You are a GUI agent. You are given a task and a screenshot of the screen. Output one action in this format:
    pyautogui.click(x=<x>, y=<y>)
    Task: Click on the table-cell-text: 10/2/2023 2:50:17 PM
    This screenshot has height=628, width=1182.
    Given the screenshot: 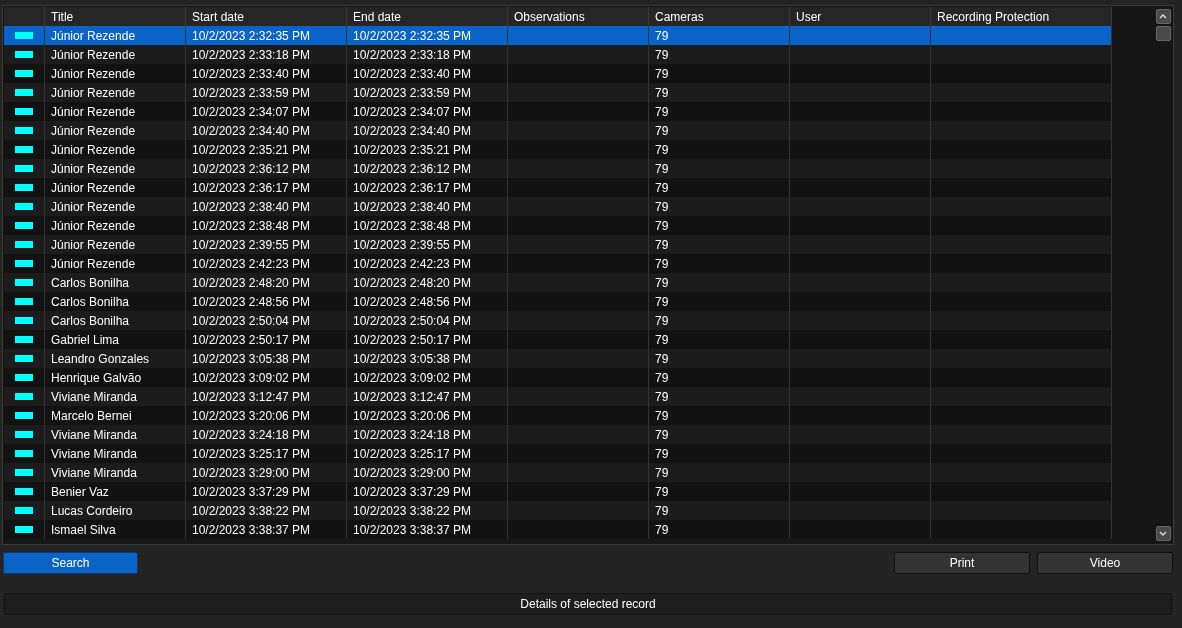 What is the action you would take?
    pyautogui.click(x=251, y=340)
    